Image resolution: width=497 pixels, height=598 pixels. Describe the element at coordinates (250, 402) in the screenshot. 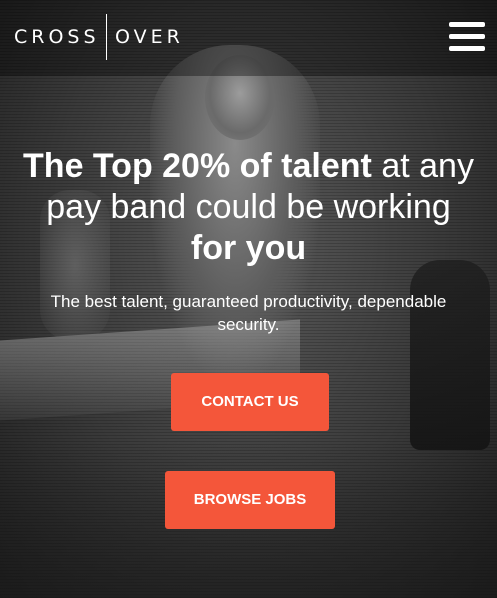

I see `contact-us-button: CONTACT US` at that location.